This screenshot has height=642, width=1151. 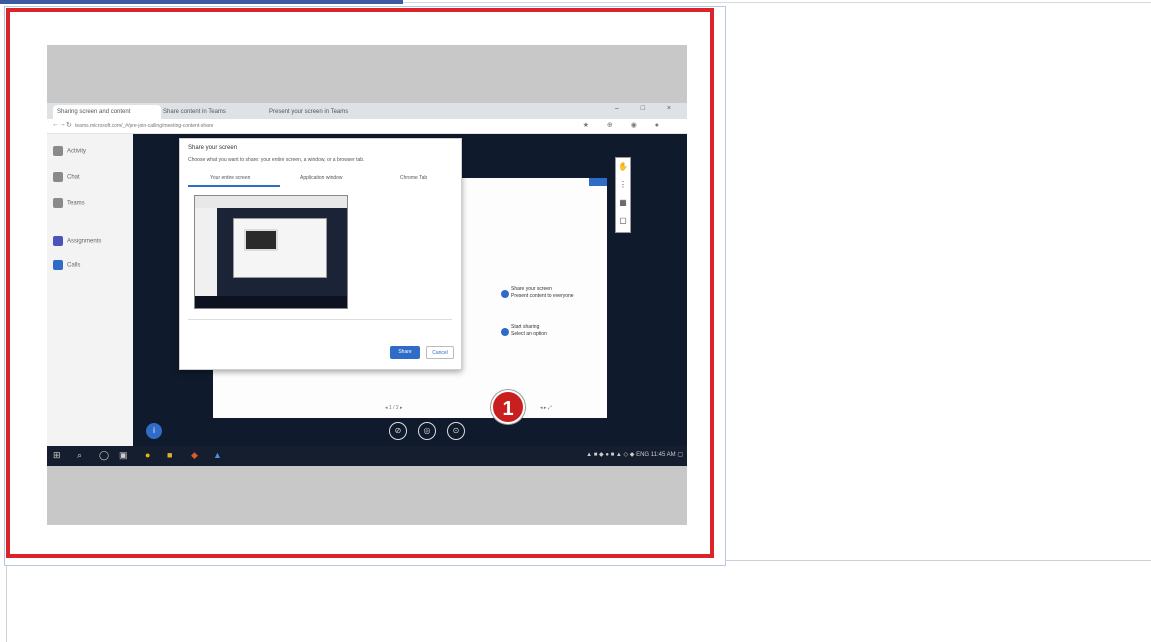 I want to click on grid-icon: ▦, so click(x=623, y=203).